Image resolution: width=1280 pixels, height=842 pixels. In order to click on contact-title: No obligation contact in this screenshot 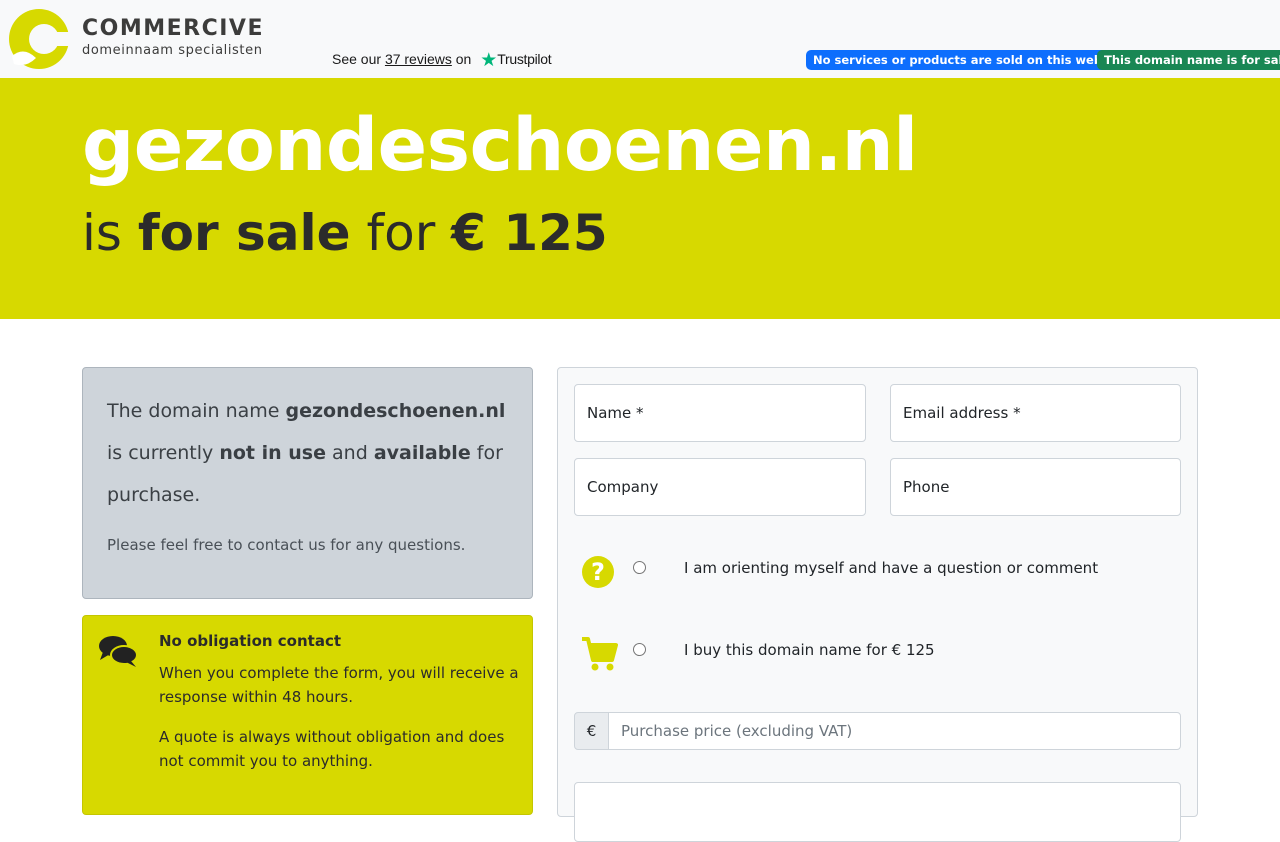, I will do `click(250, 641)`.